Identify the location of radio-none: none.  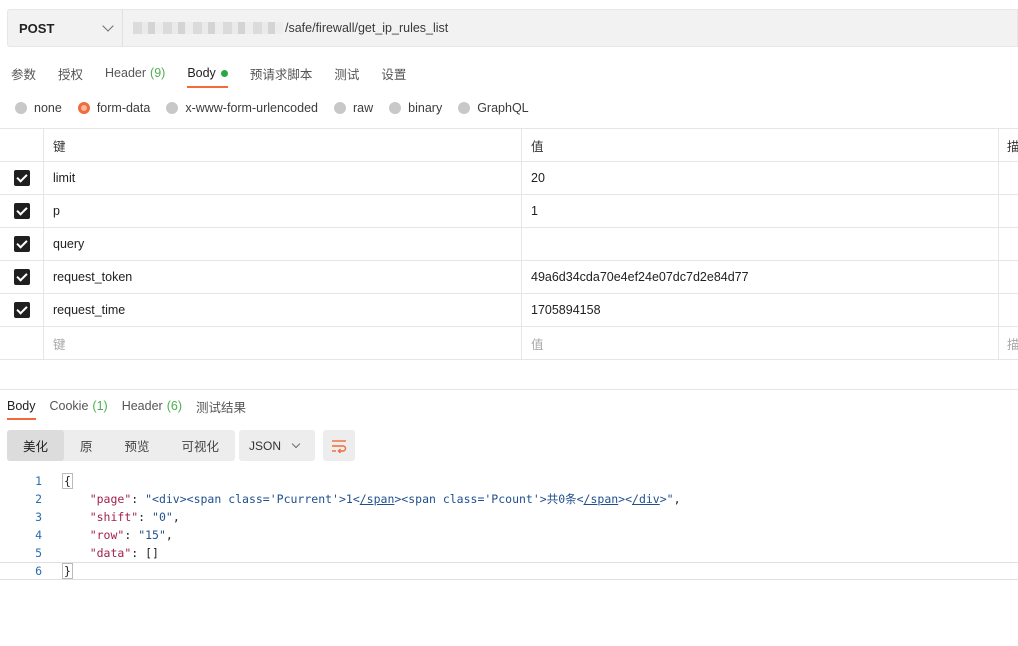
(38, 108).